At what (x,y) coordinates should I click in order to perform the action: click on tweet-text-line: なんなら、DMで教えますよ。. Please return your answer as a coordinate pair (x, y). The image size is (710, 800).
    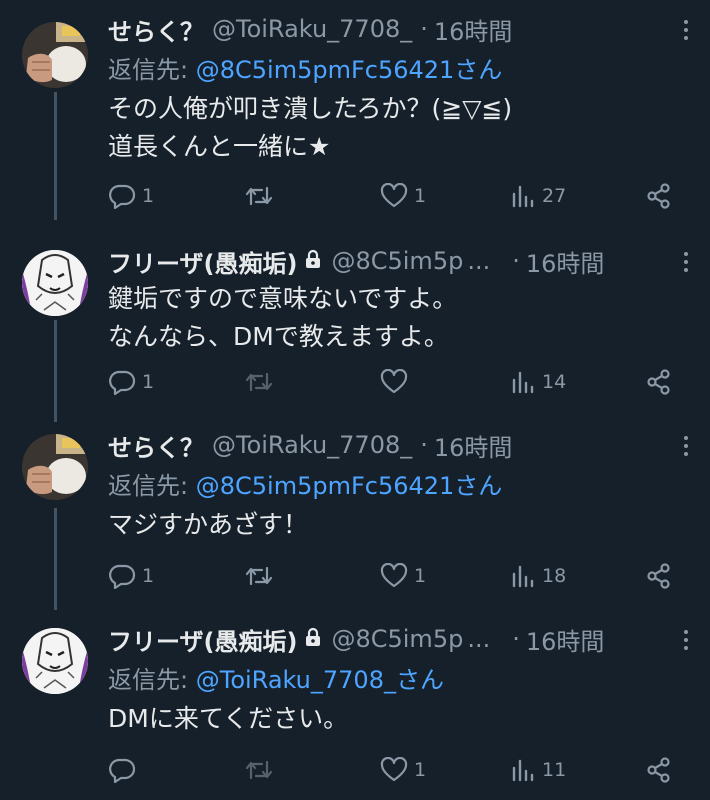
    Looking at the image, I should click on (278, 336).